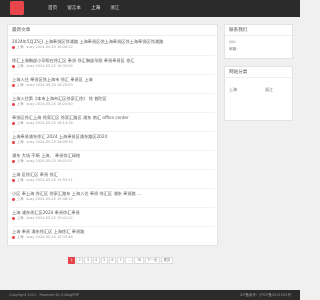 Image resolution: width=320 pixels, height=300 pixels. What do you see at coordinates (49, 161) in the screenshot?
I see `post-author-date: susy 2024-05-25 16:02:57` at bounding box center [49, 161].